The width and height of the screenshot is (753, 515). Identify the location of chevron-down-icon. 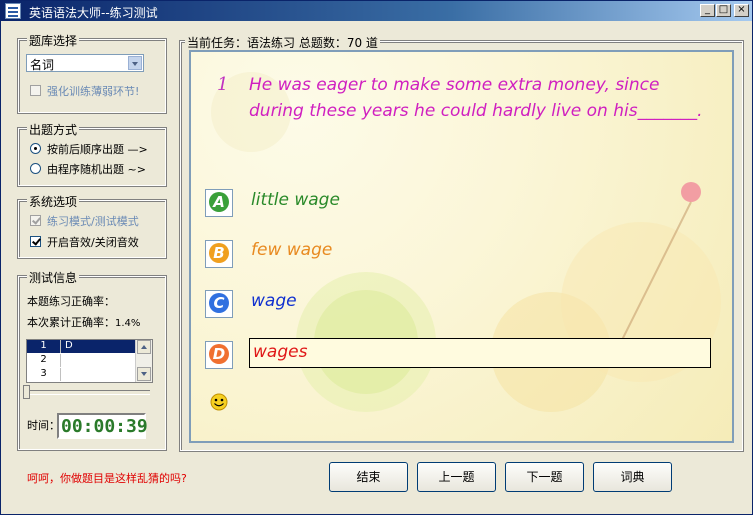
(135, 63).